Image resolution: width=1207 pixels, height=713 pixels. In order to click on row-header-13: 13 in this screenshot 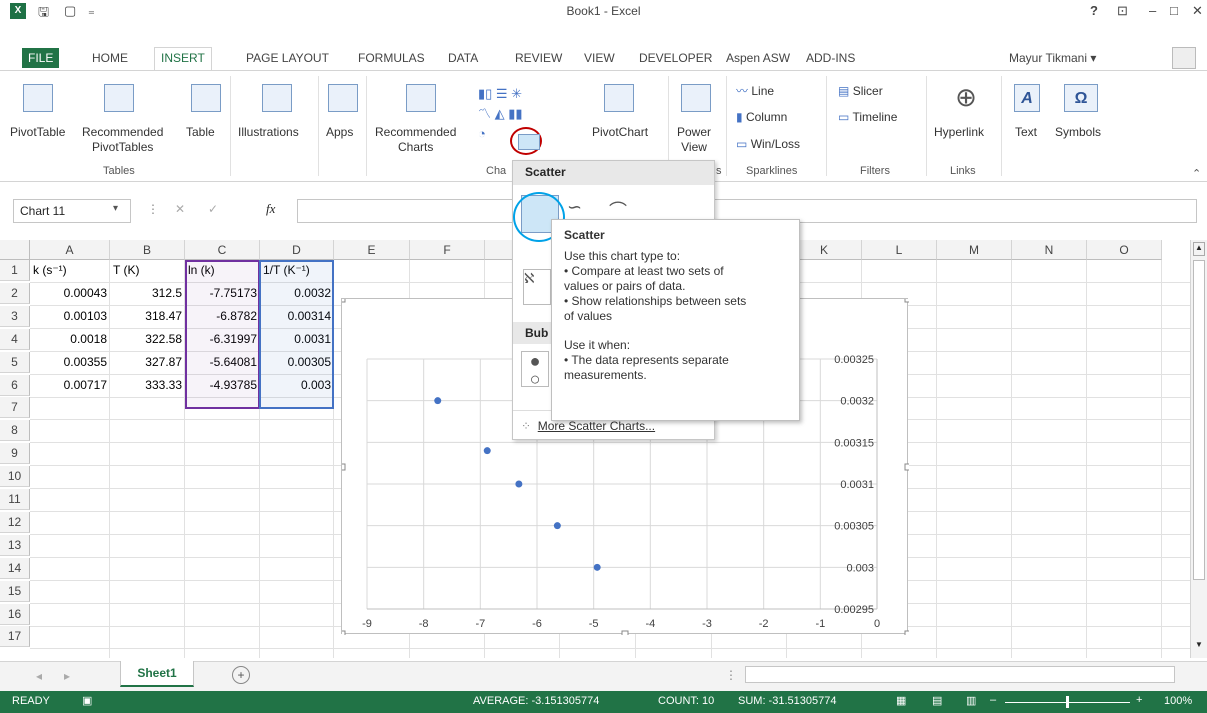, I will do `click(15, 545)`.